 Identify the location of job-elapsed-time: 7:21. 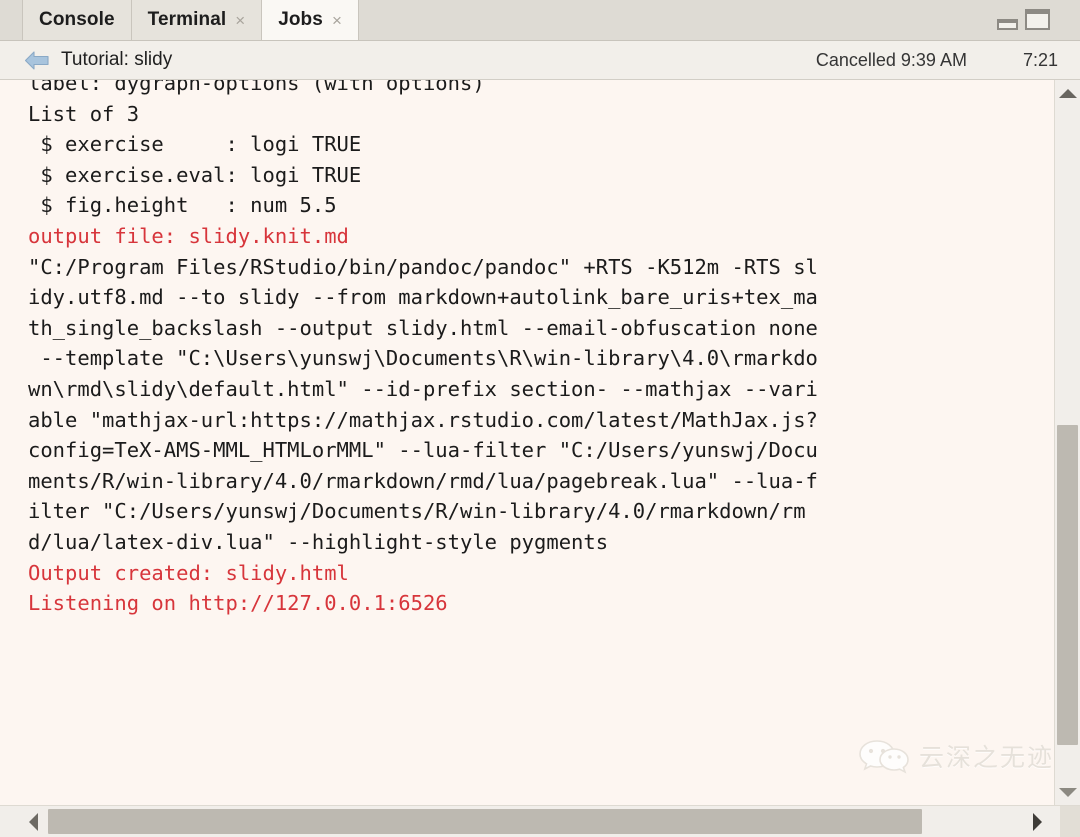
(1040, 59).